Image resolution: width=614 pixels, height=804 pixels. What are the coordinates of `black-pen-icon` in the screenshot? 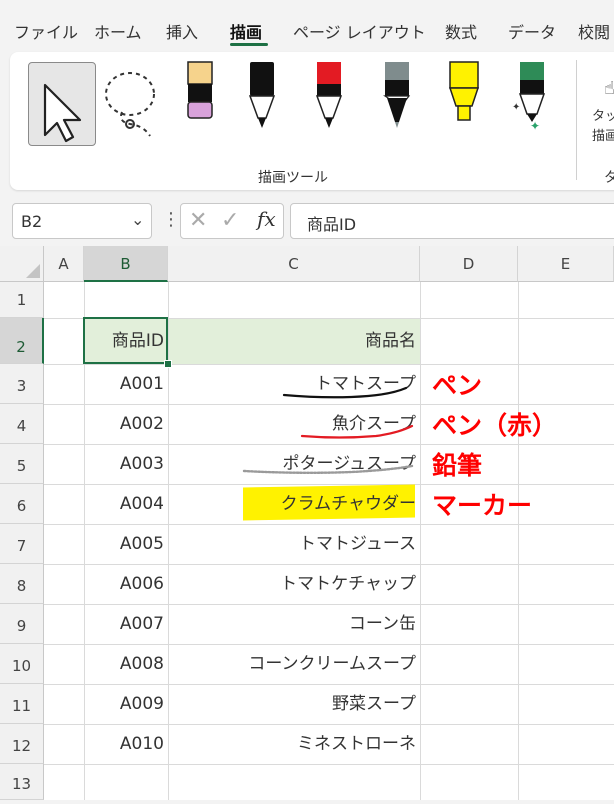 It's located at (262, 95).